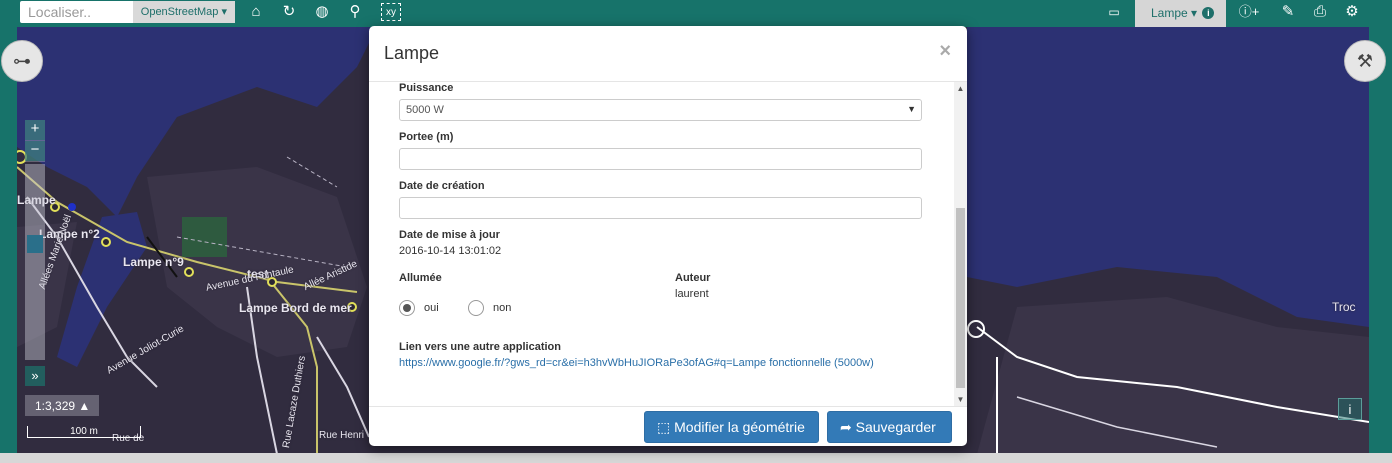  Describe the element at coordinates (35, 130) in the screenshot. I see `zoom-in-button: +` at that location.